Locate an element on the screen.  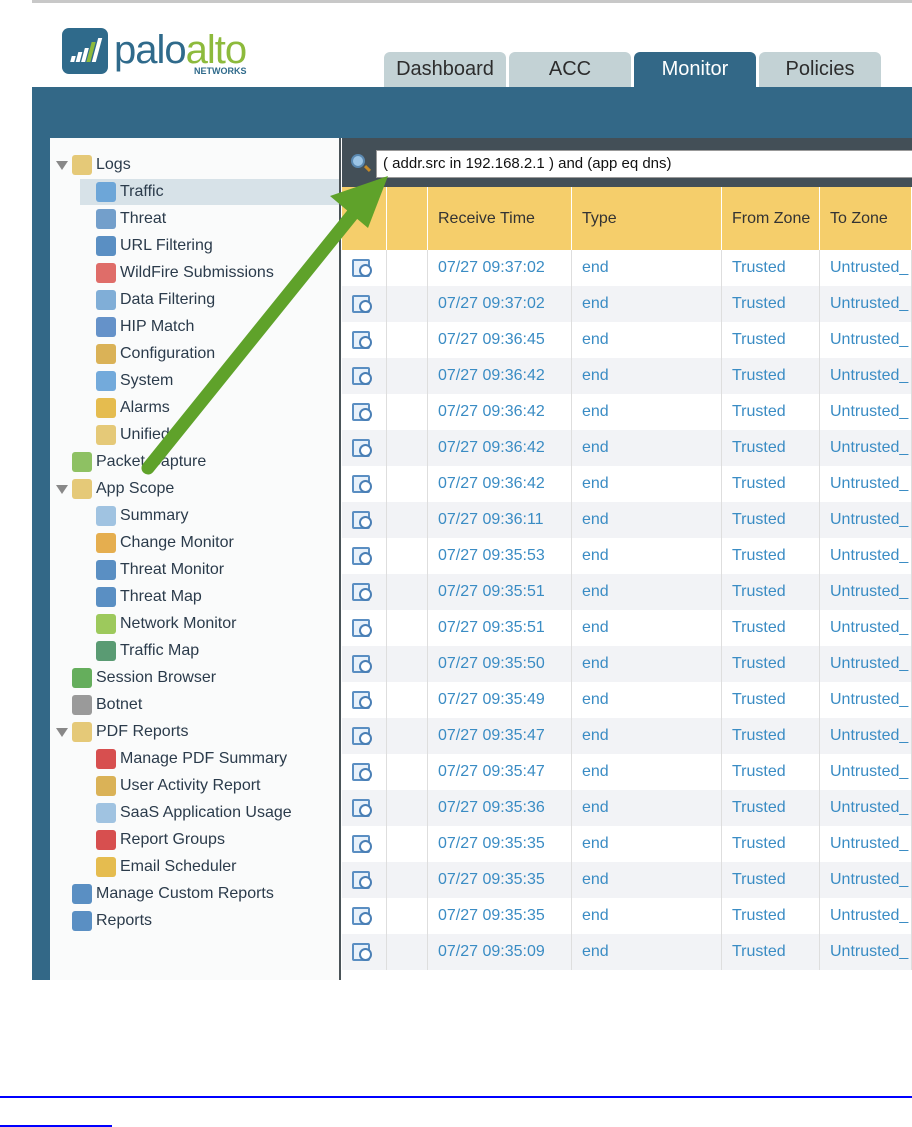
sidebar-item-manage-custom-reports: Manage Custom Reports is located at coordinates (195, 894).